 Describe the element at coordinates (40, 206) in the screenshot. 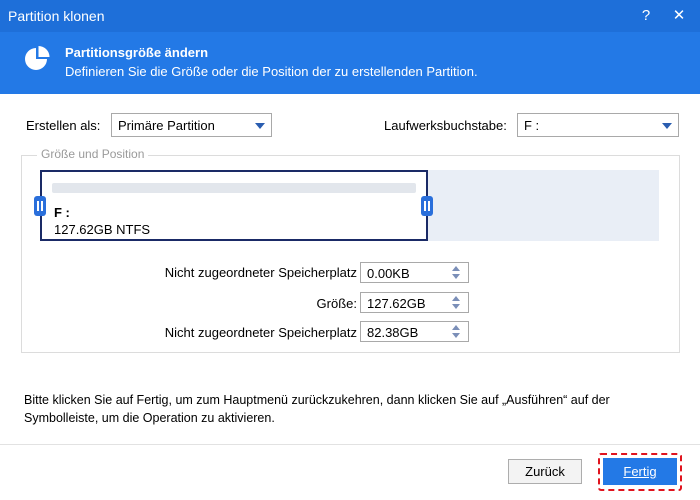

I see `left-resize-handle` at that location.